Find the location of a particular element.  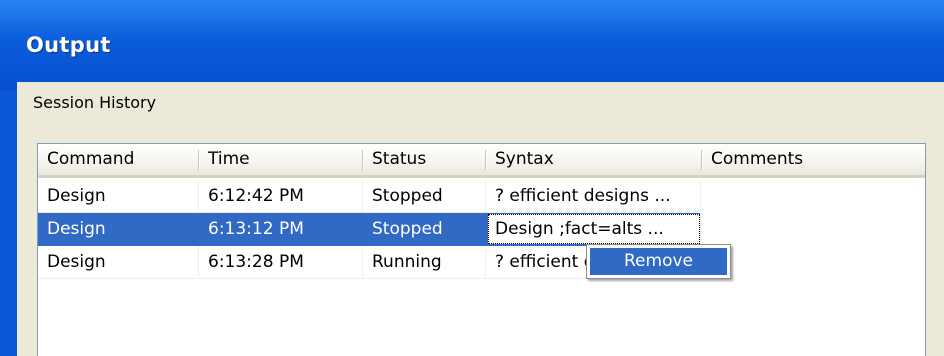

cell-time: 6:12:42 PM is located at coordinates (256, 196).